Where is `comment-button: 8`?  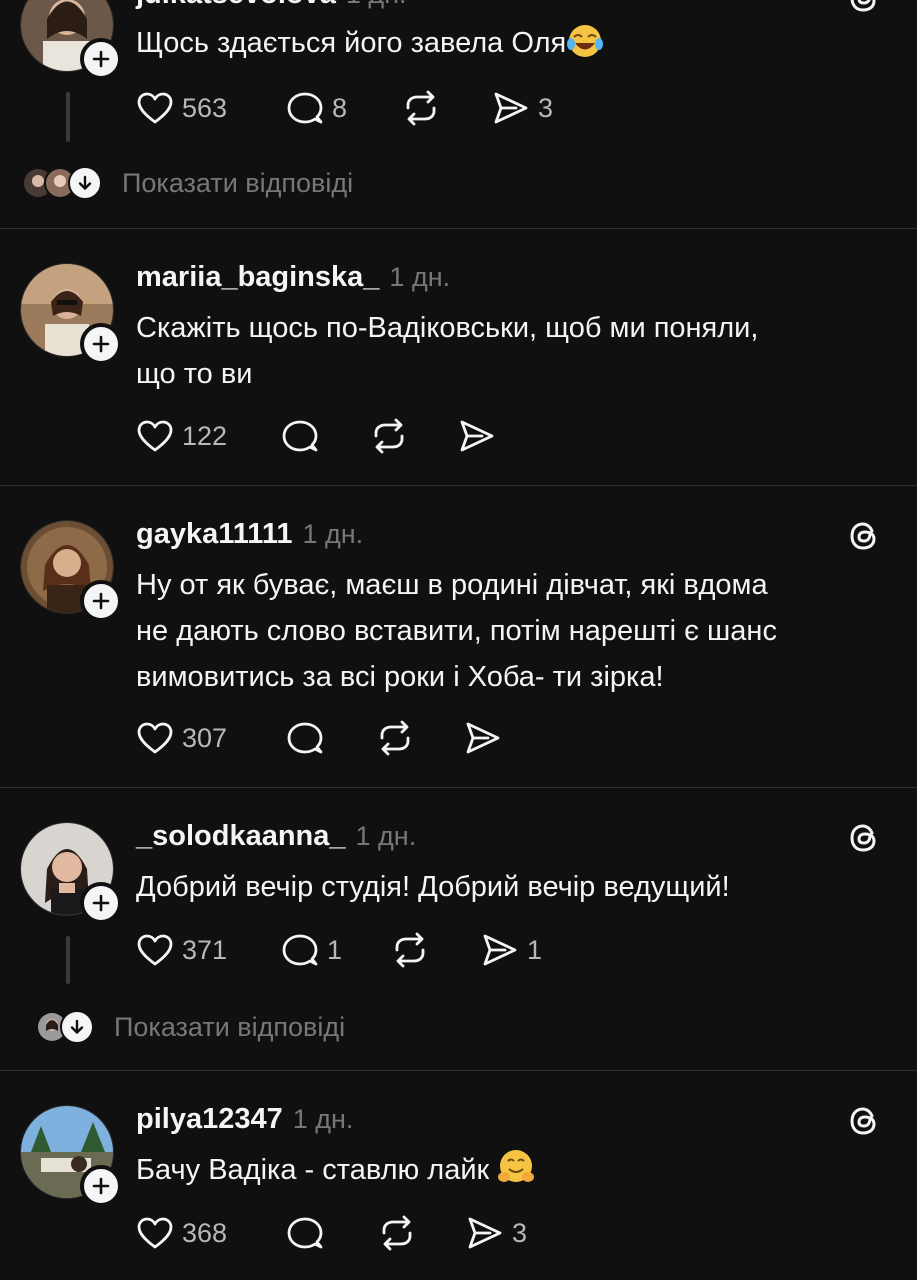
comment-button: 8 is located at coordinates (316, 108).